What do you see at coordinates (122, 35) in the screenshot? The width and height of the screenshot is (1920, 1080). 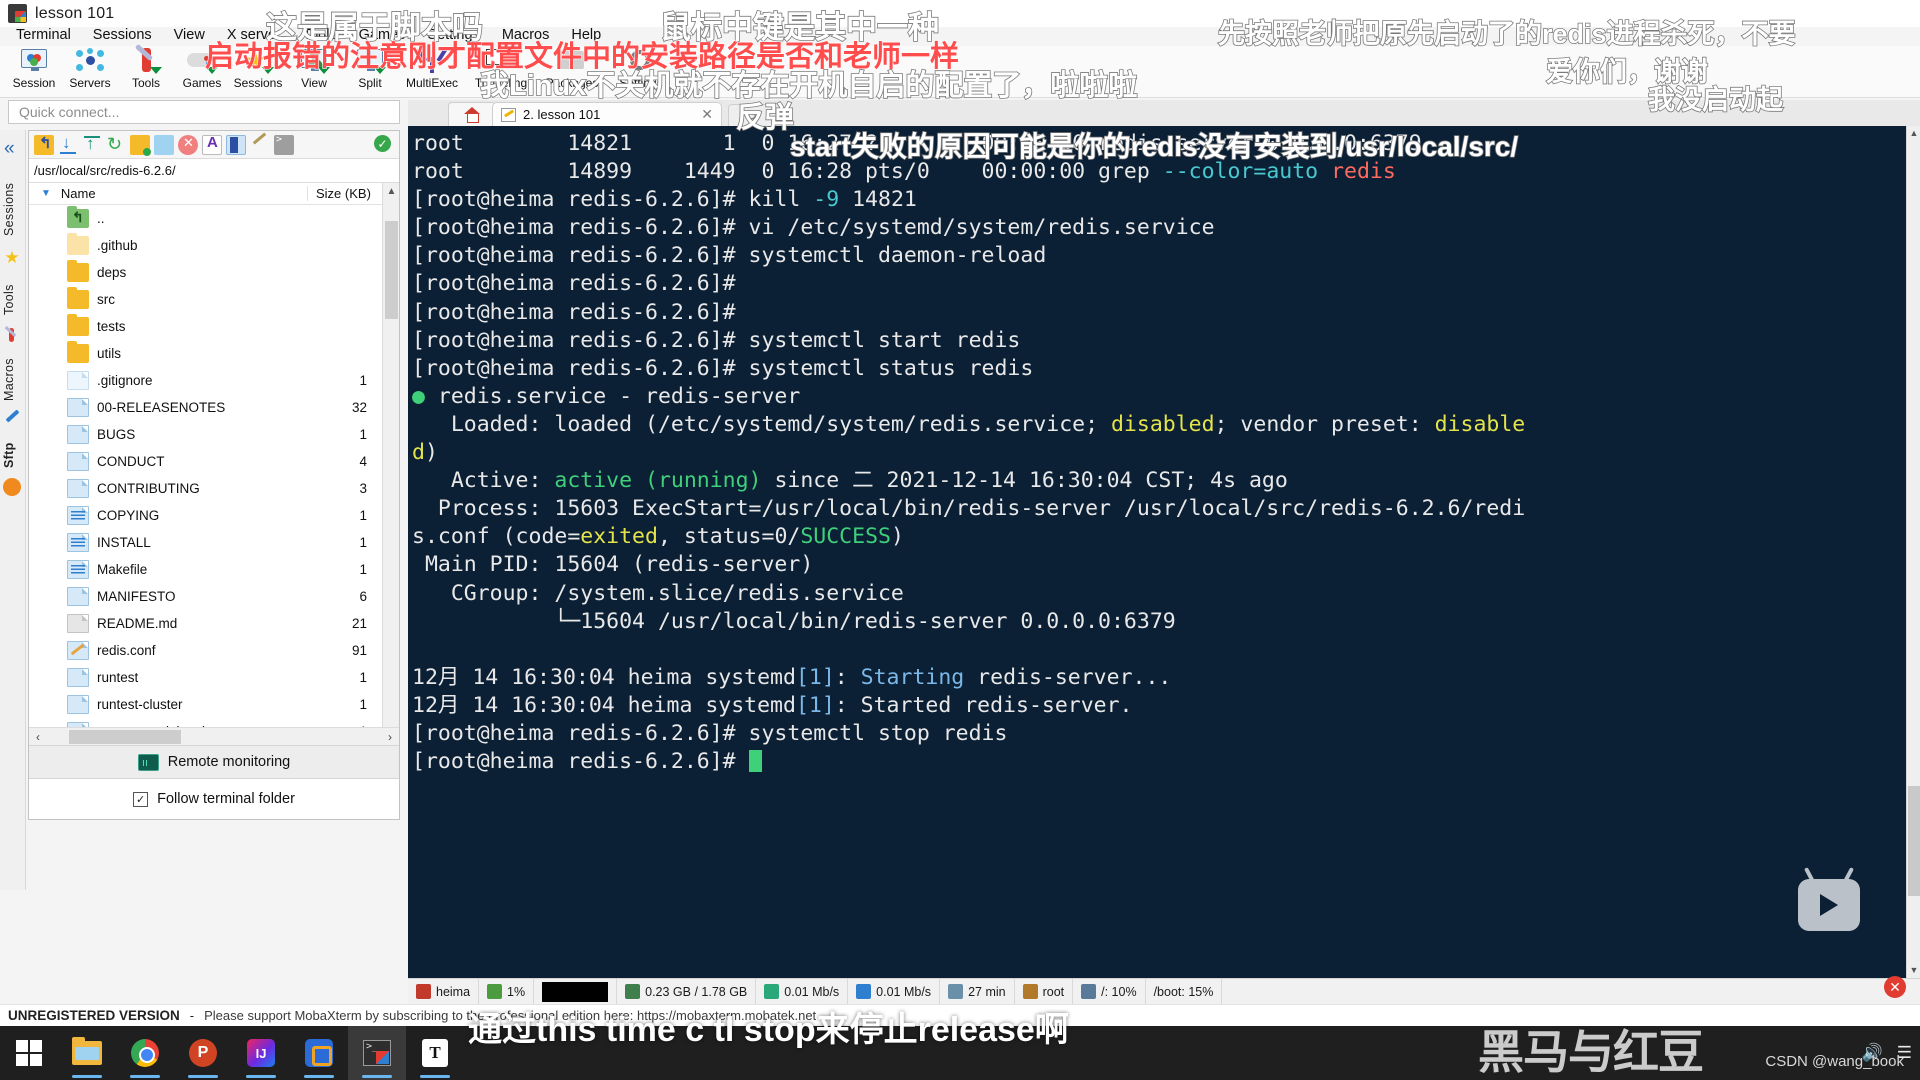 I see `menu-sessions: Sessions` at bounding box center [122, 35].